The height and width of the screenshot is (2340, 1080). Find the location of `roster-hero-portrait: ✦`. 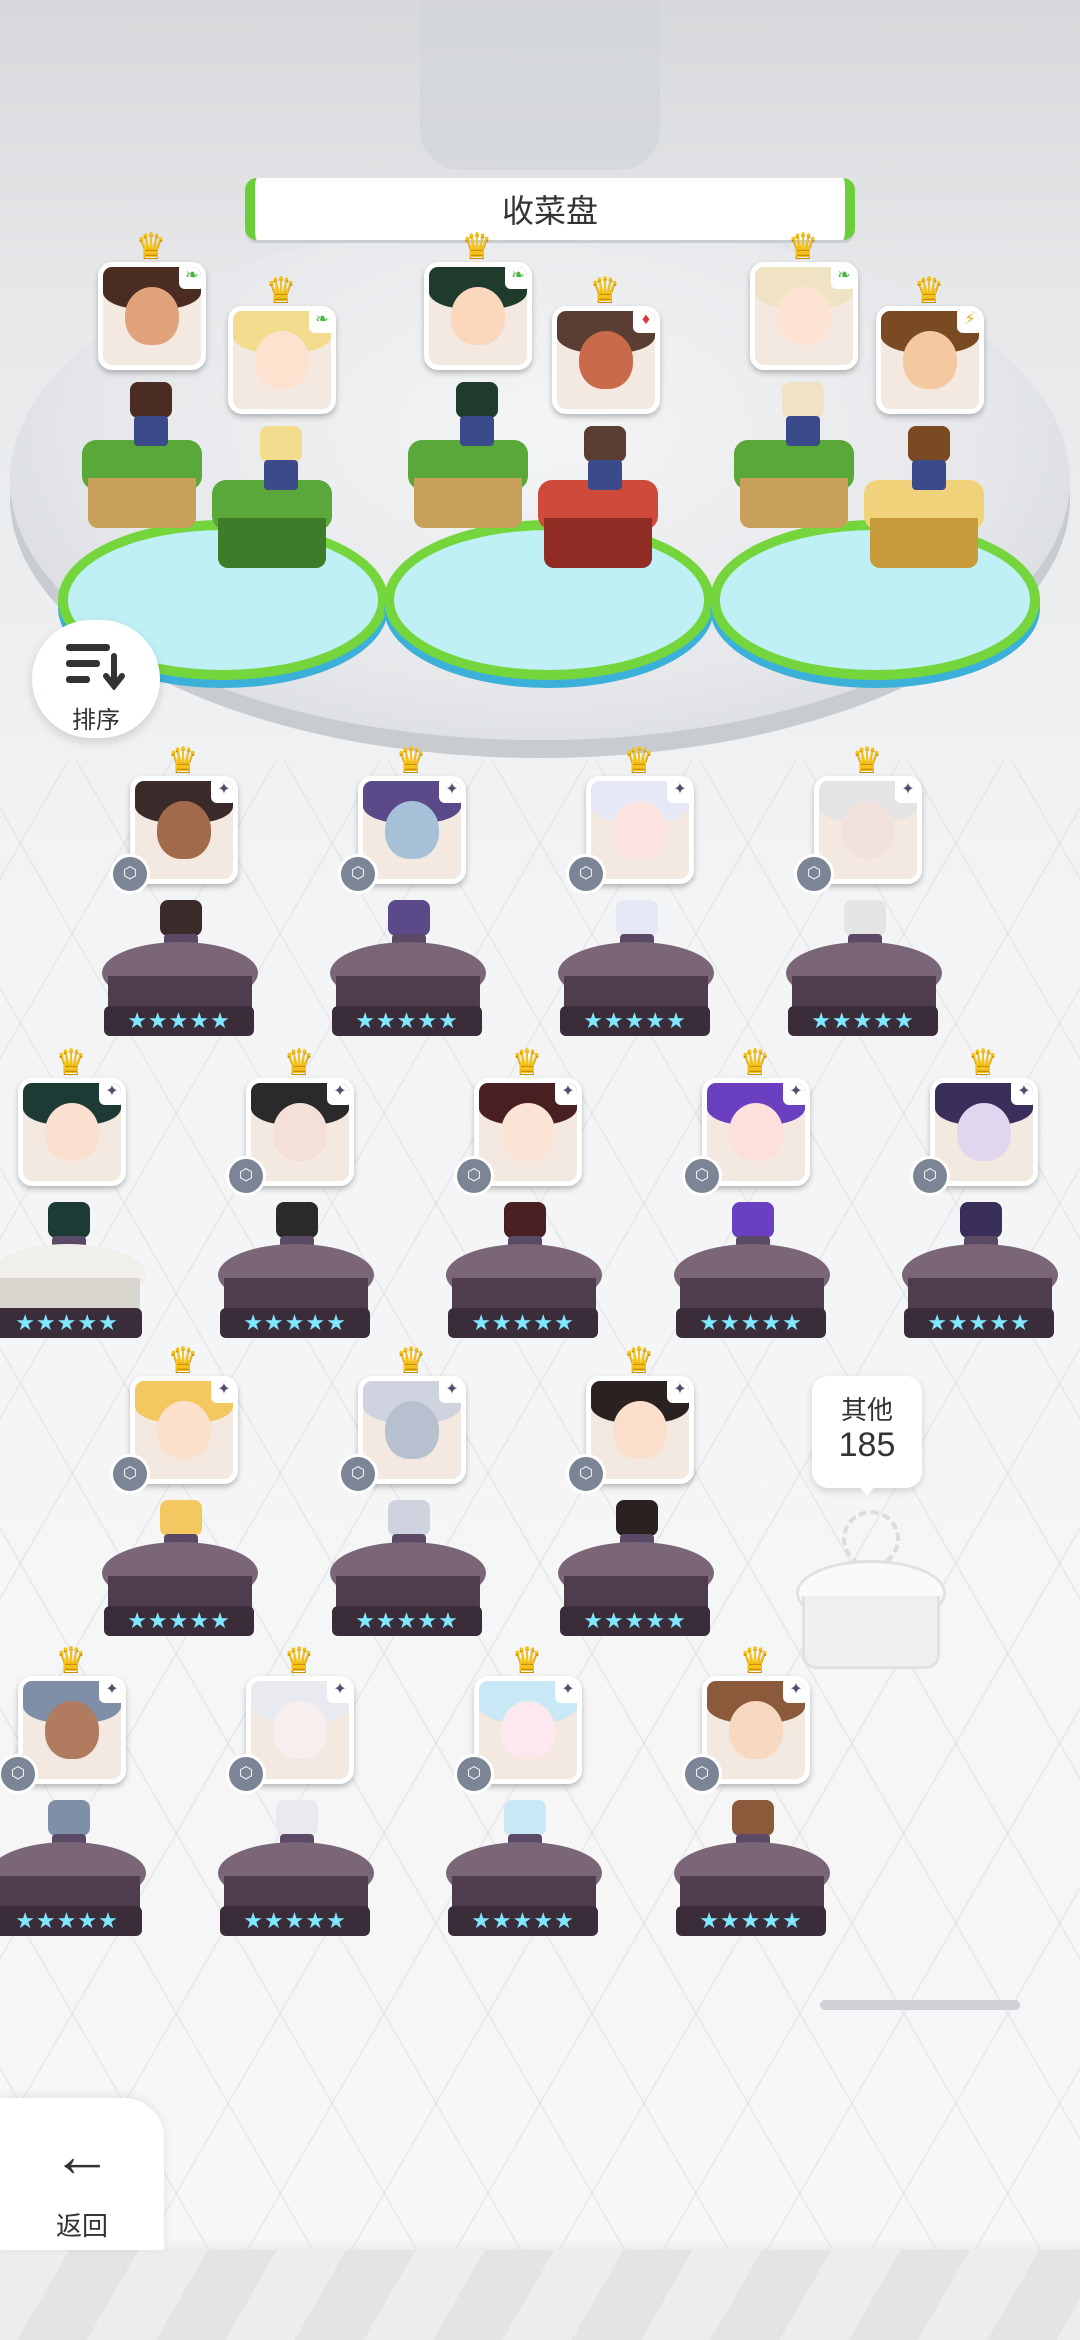

roster-hero-portrait: ✦ is located at coordinates (72, 1132).